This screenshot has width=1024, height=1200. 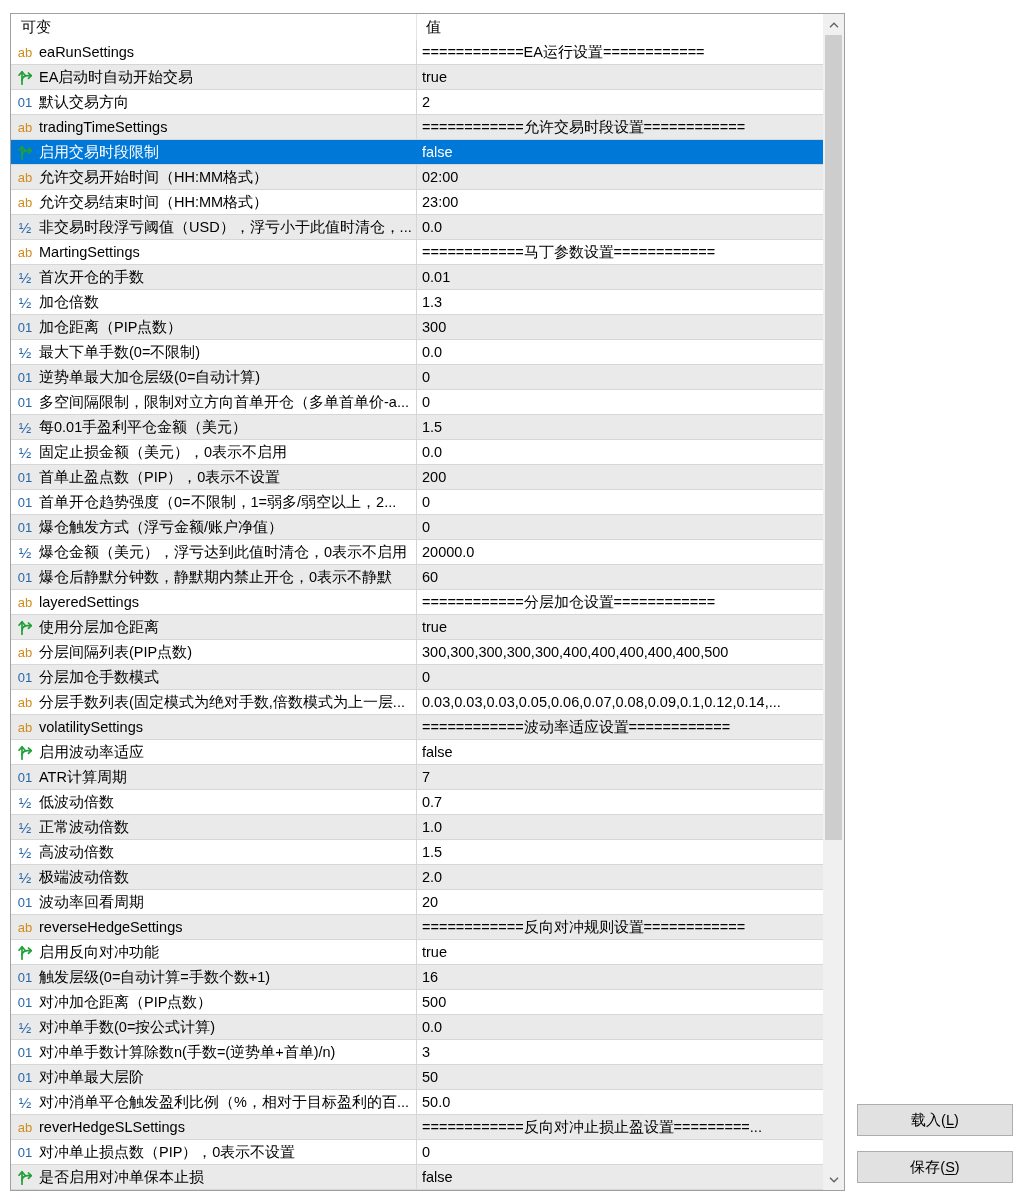 I want to click on parameter-value: ============马丁参数设置============, so click(x=569, y=252).